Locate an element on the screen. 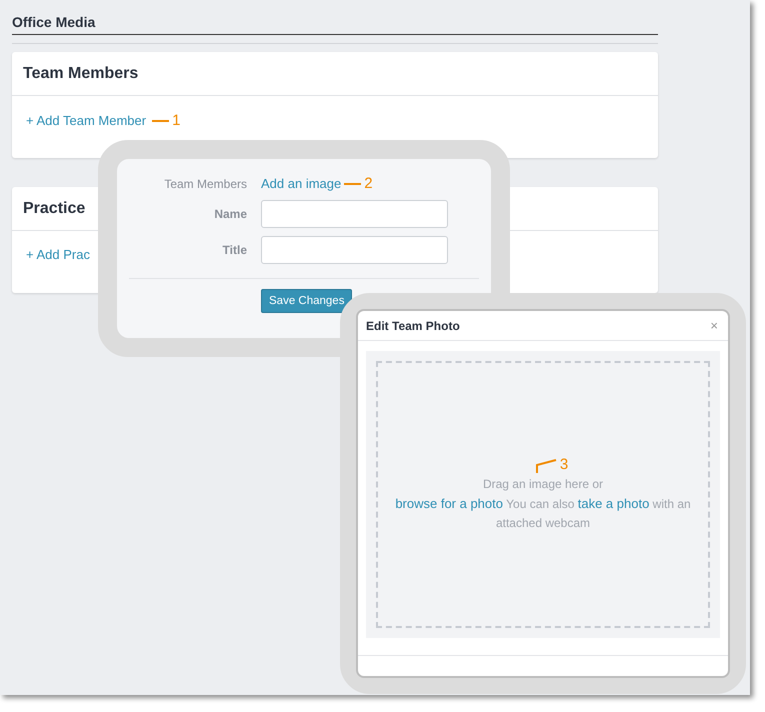 This screenshot has height=712, width=765. dialog-title: Edit Team Photo is located at coordinates (413, 325).